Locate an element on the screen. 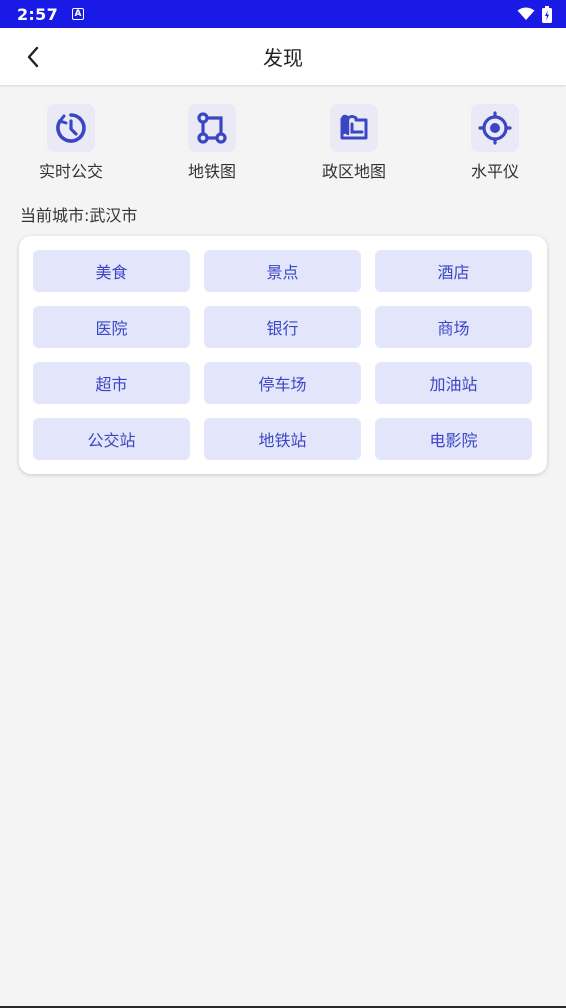 This screenshot has width=566, height=1008. status-icons is located at coordinates (534, 14).